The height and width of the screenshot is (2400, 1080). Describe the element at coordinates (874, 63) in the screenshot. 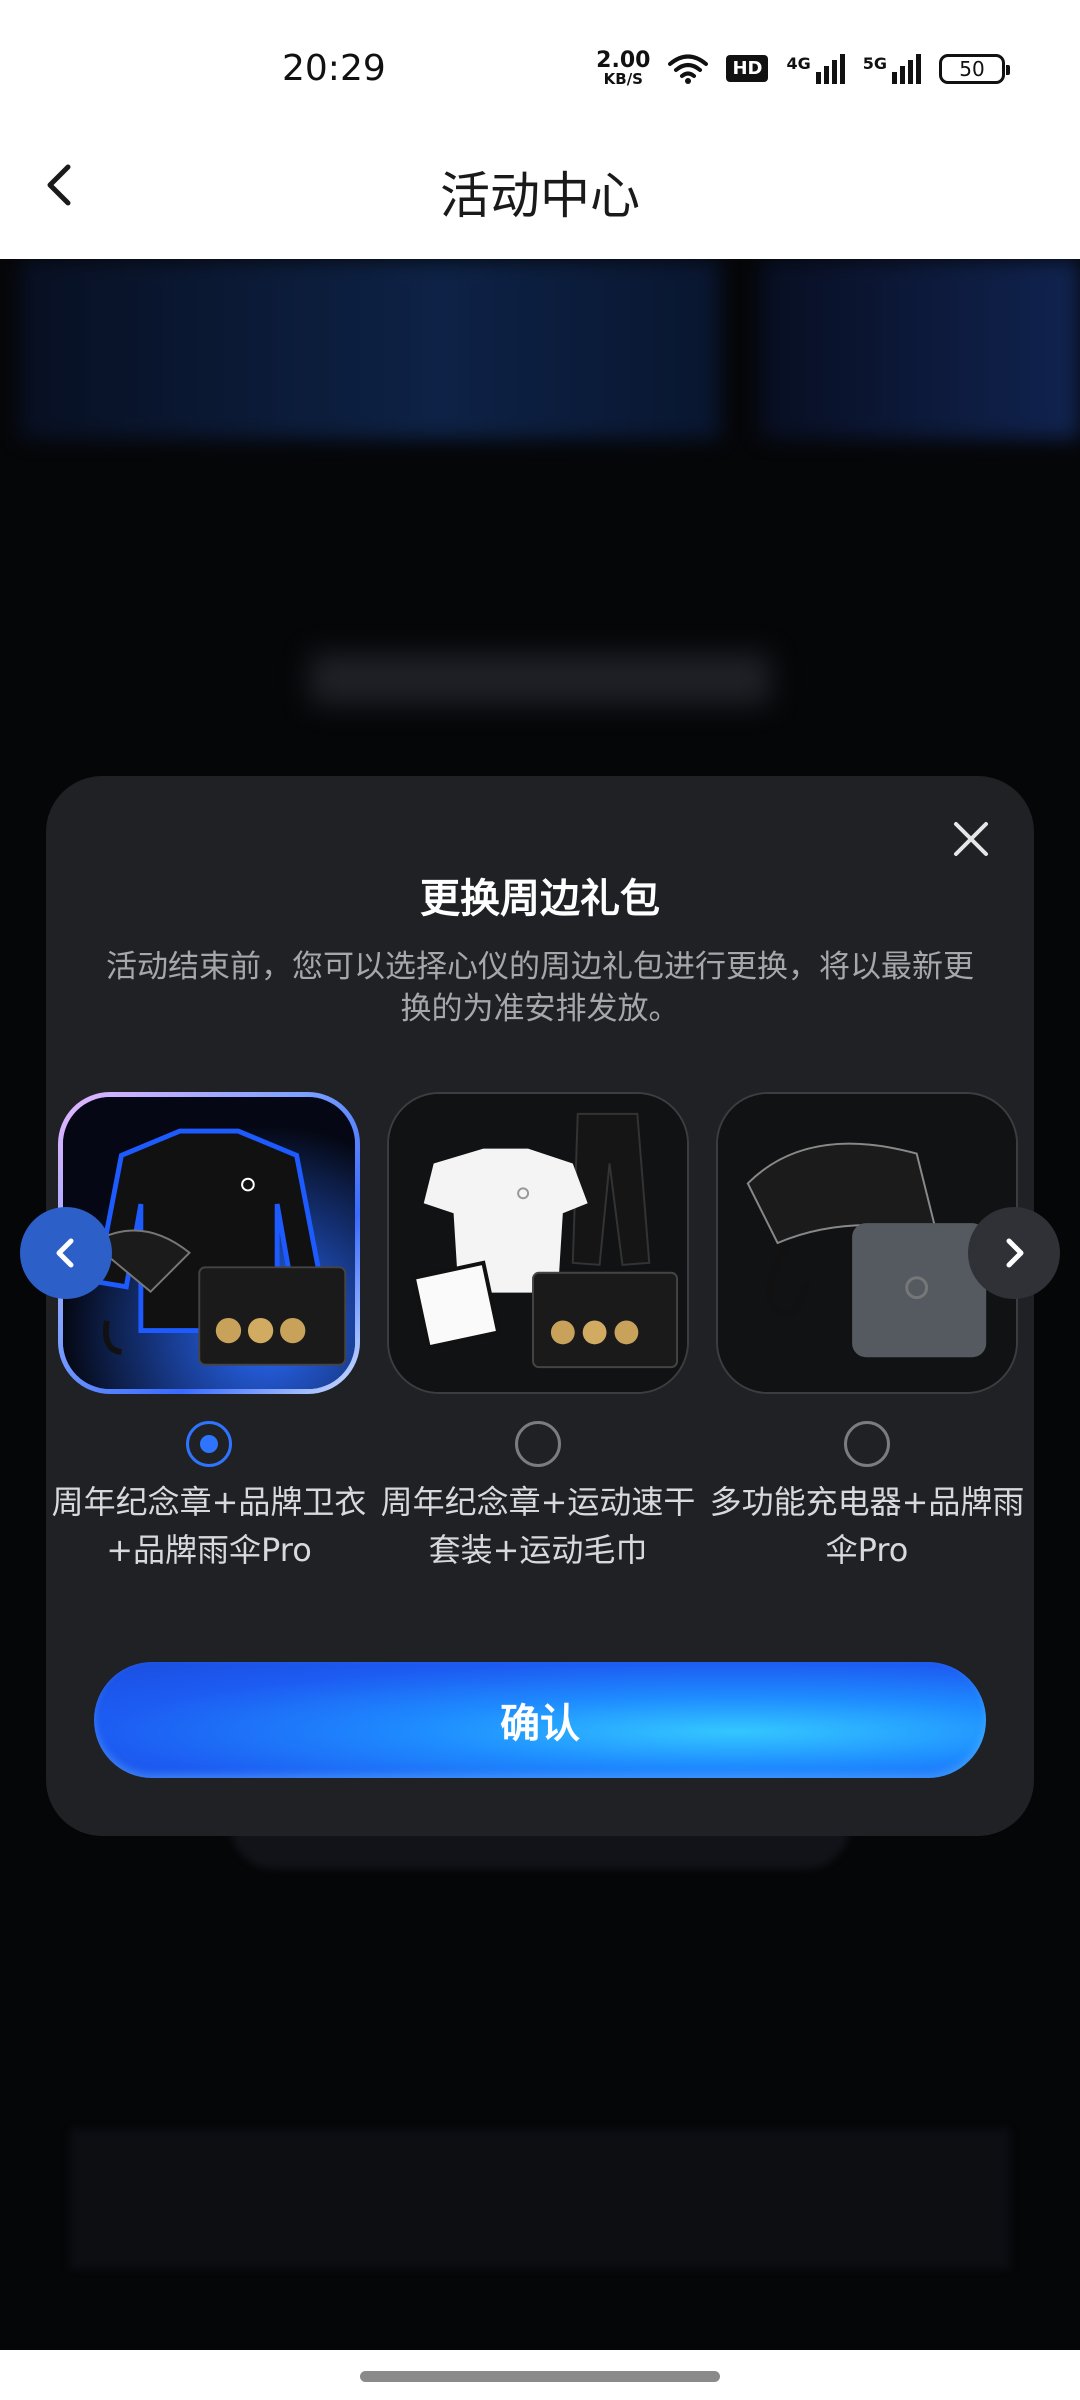

I see `signal-2-label: 5G` at that location.